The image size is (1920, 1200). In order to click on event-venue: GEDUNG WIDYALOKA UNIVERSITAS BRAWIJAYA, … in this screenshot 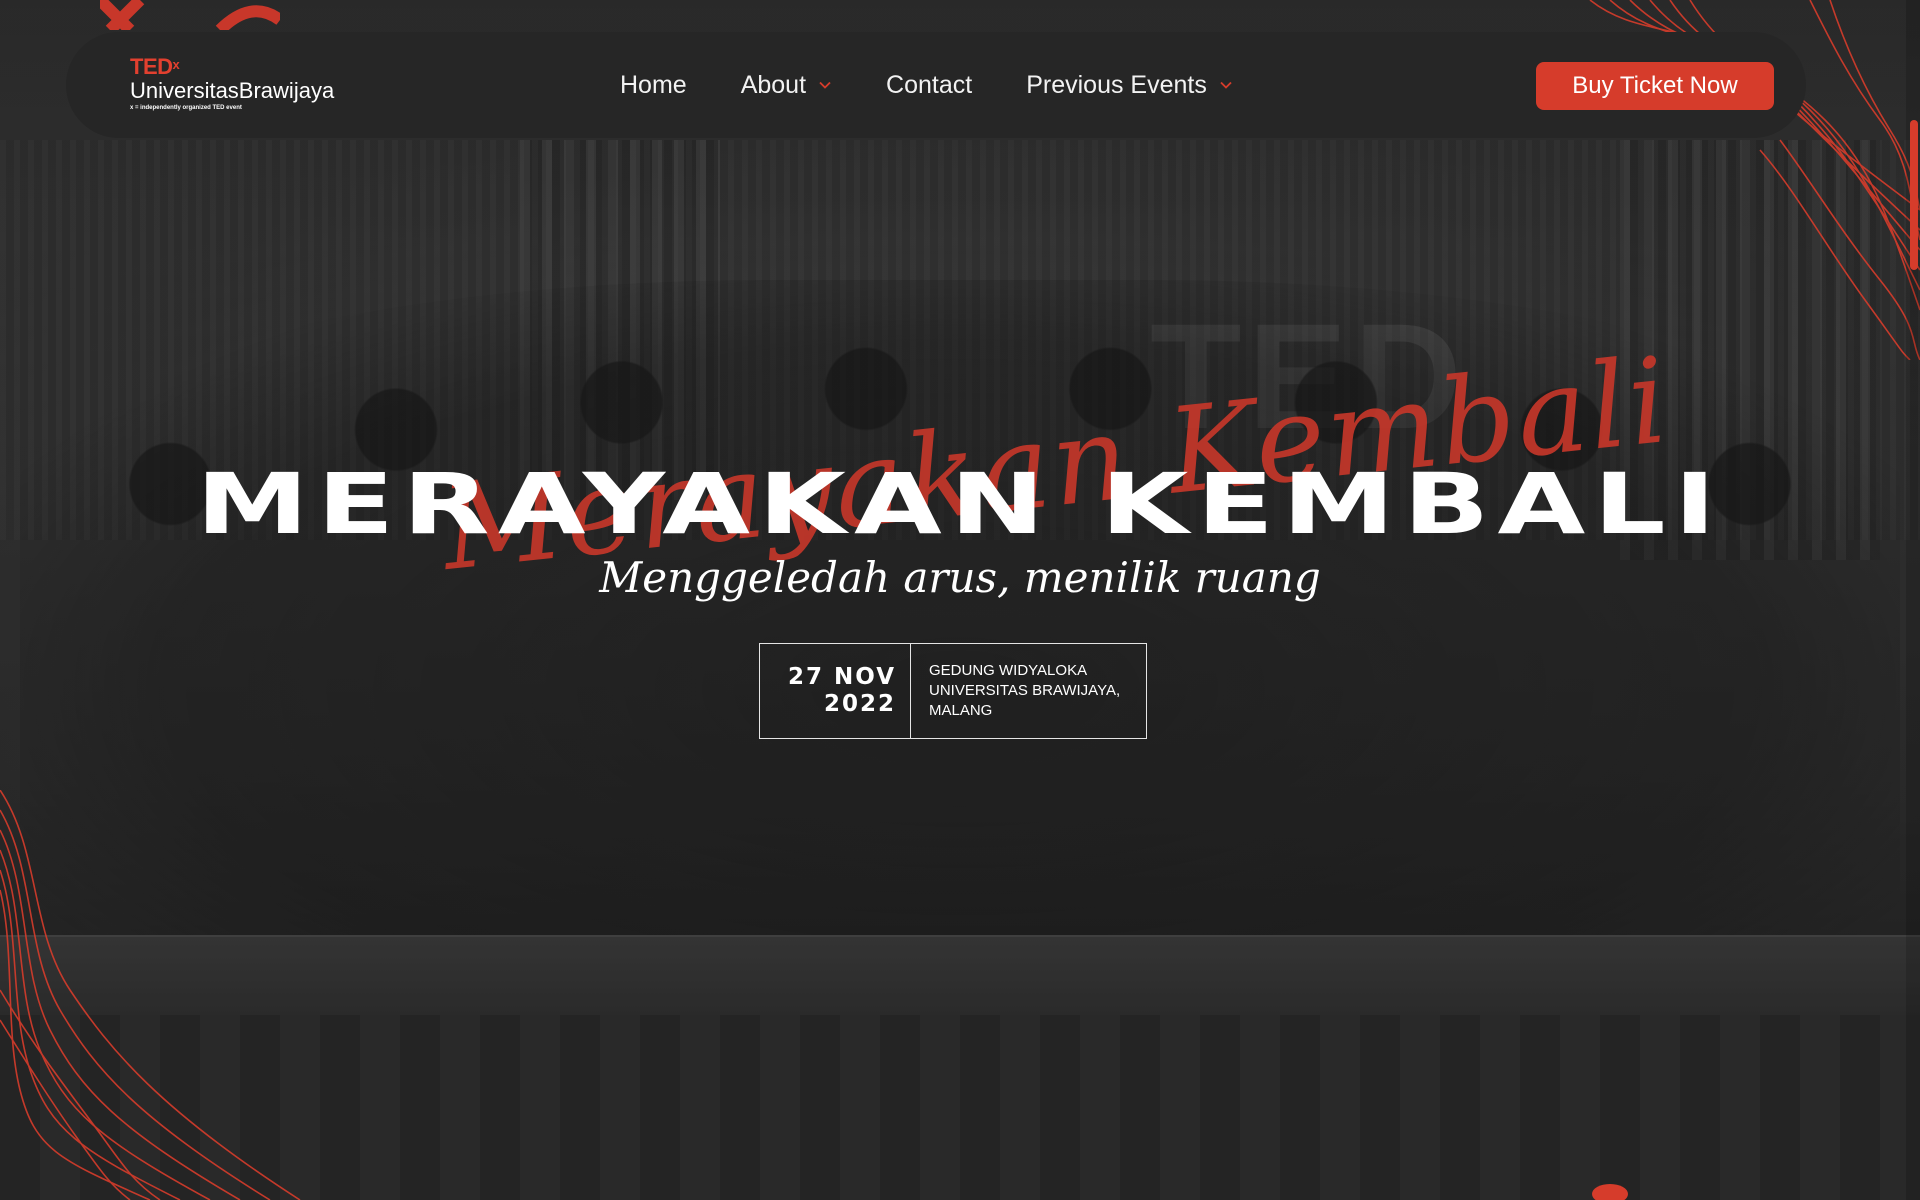, I will do `click(1028, 691)`.